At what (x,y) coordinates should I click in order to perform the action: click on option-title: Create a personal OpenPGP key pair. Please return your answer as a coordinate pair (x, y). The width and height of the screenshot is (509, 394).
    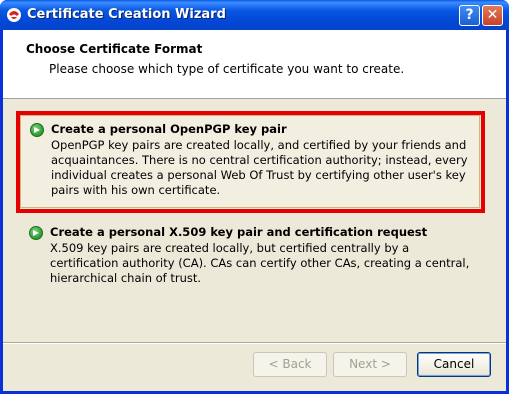
    Looking at the image, I should click on (169, 129).